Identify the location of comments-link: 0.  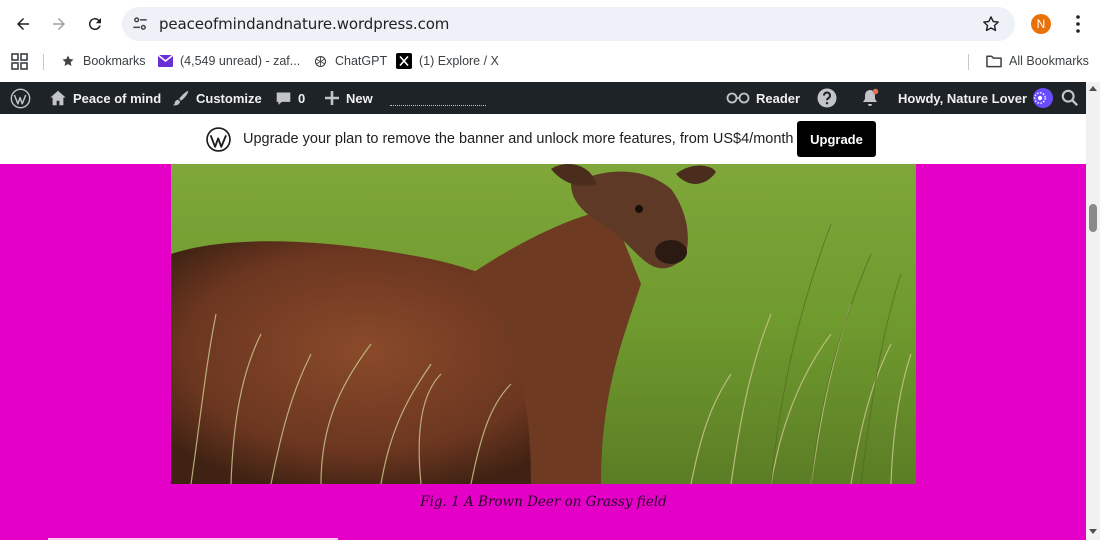
(290, 98).